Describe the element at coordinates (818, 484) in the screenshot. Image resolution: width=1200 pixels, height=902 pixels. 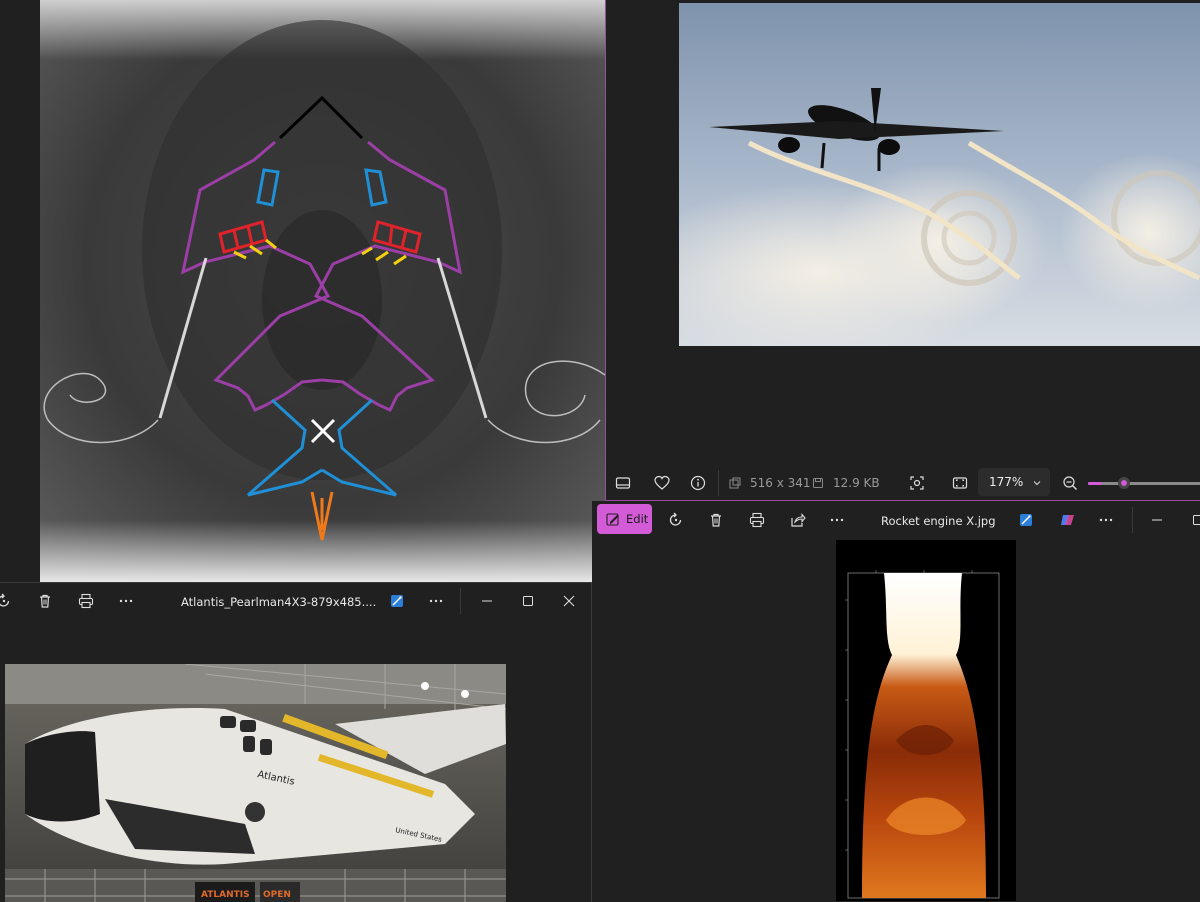
I see `file-size-icon` at that location.